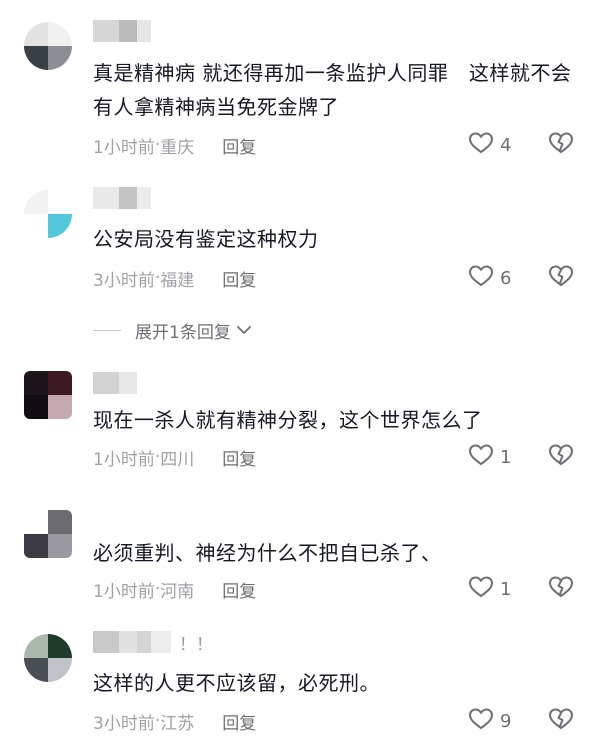 This screenshot has width=600, height=745. I want to click on comment-meta: 1小时前 · 重庆 回复, so click(174, 145).